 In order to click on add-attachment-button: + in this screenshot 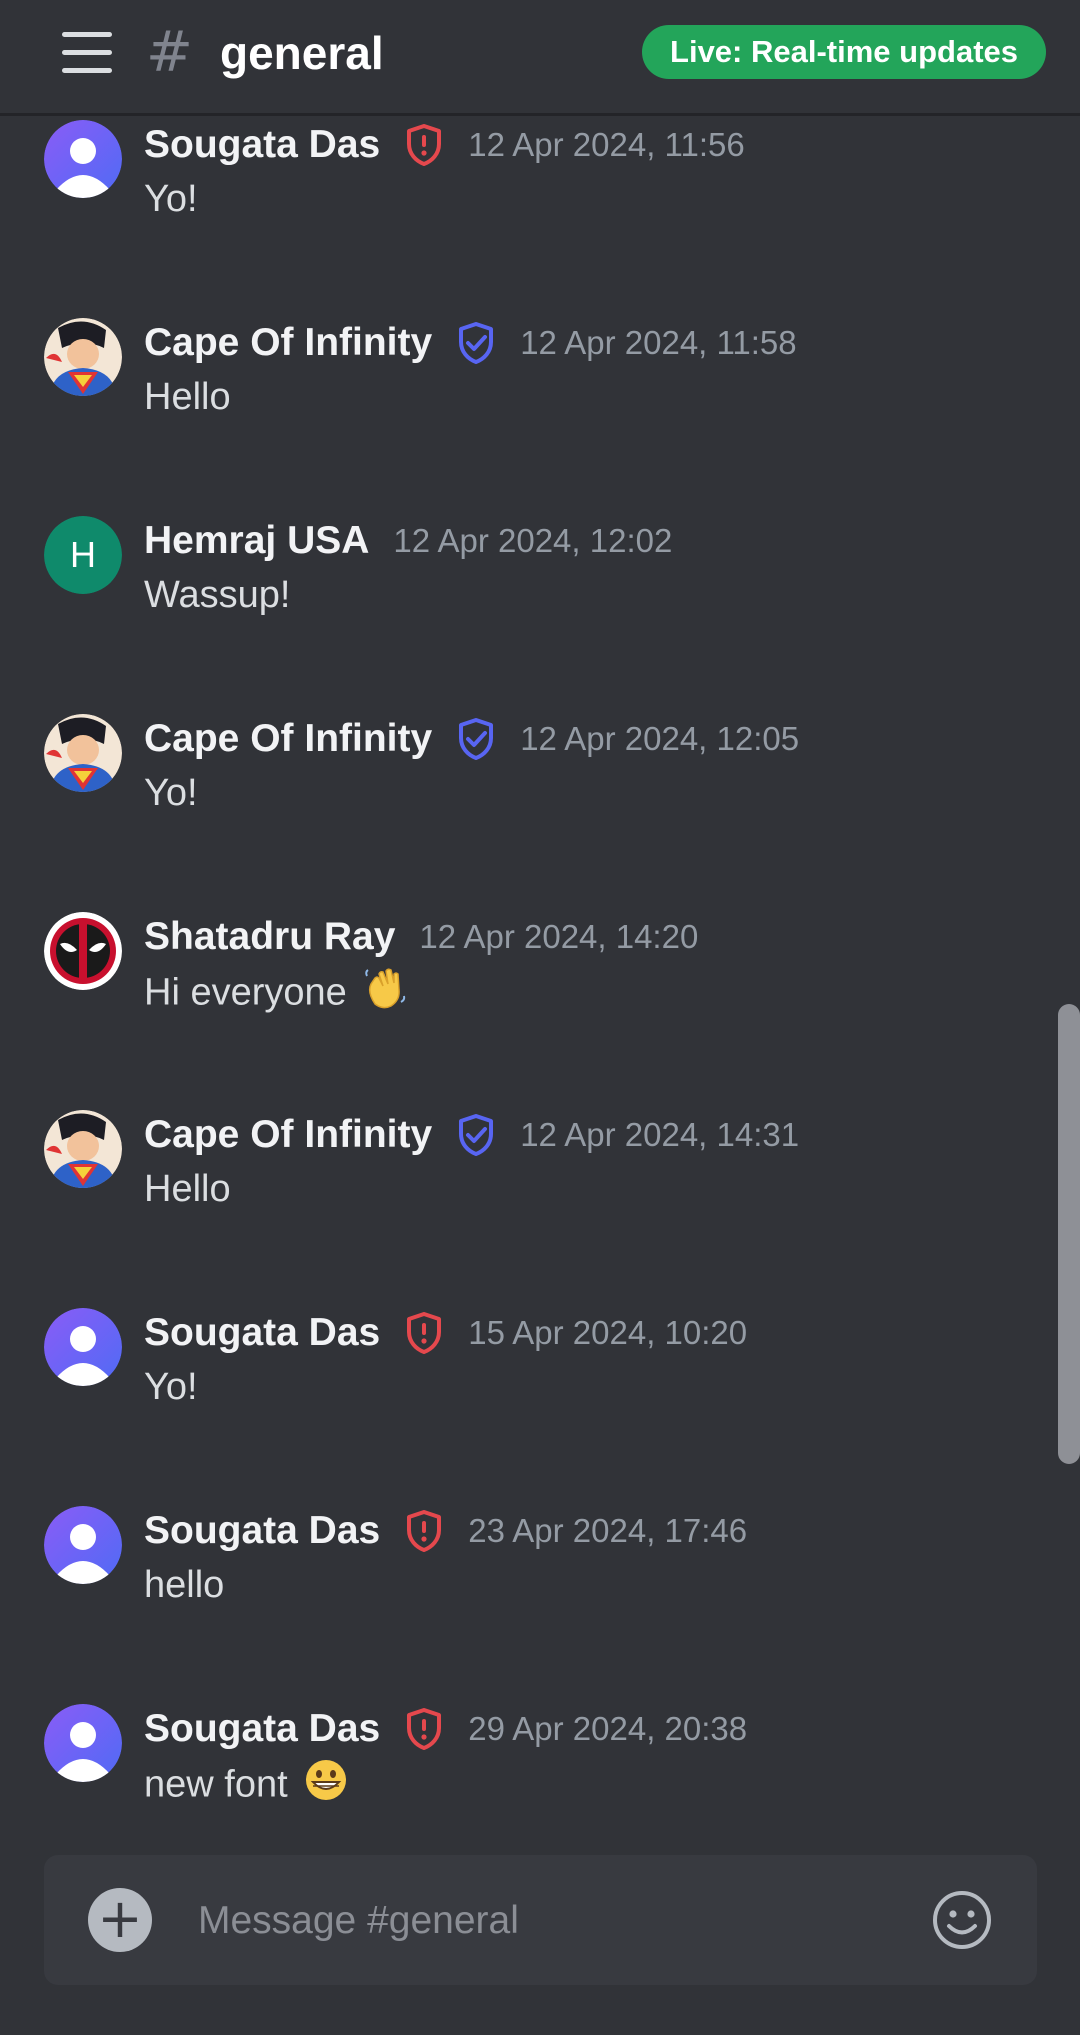, I will do `click(120, 1920)`.